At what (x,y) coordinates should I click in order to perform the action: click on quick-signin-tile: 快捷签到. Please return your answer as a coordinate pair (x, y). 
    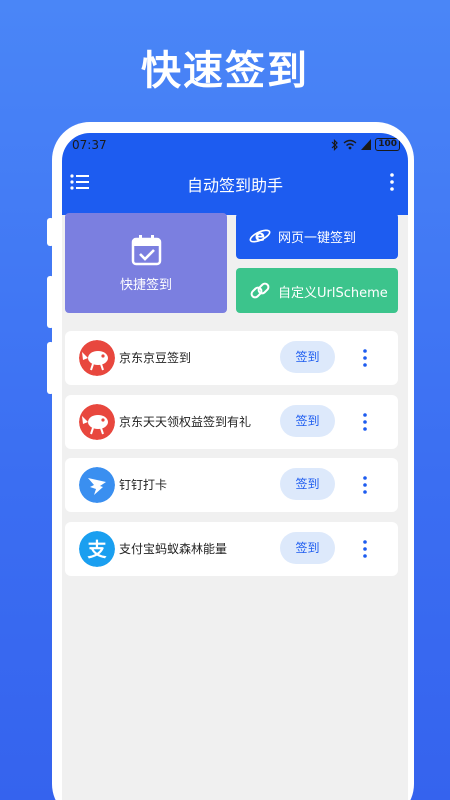
    Looking at the image, I should click on (146, 263).